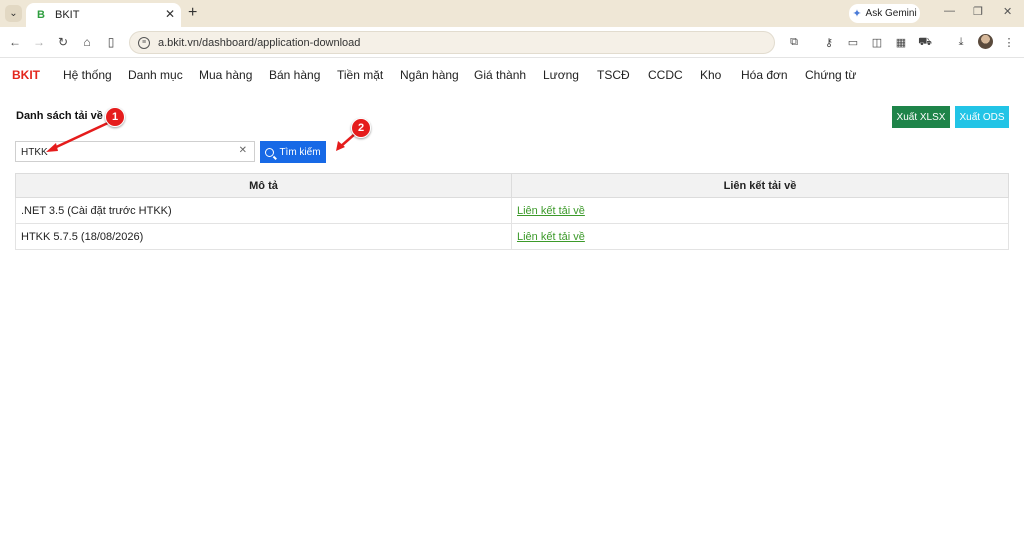  Describe the element at coordinates (115, 117) in the screenshot. I see `annotation-badge-1: 1` at that location.